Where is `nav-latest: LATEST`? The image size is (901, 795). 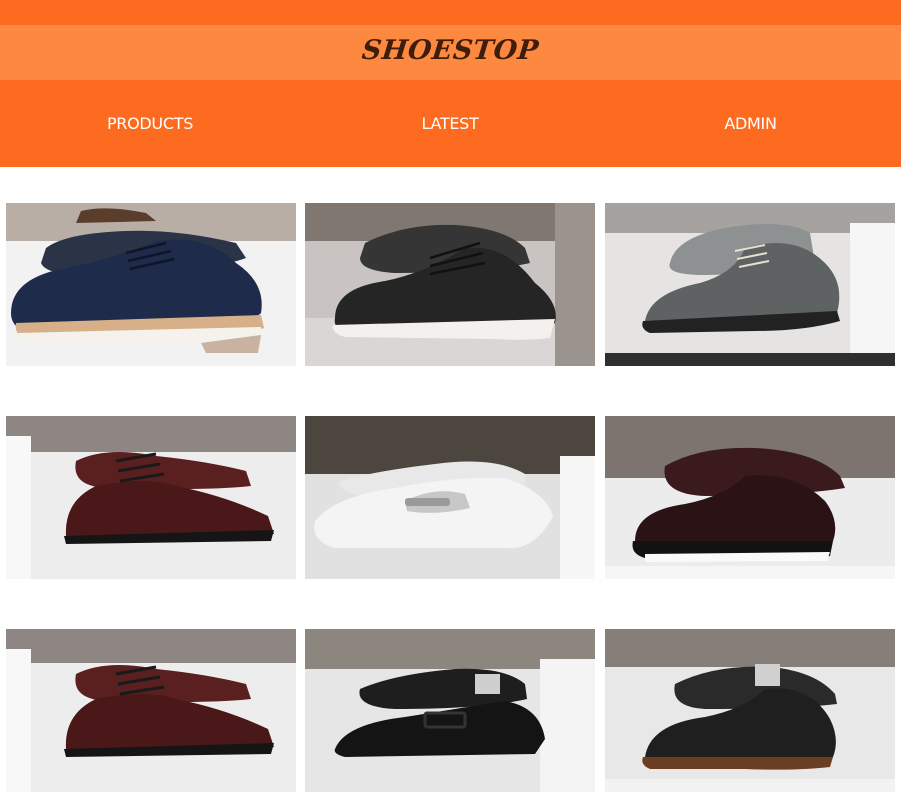
nav-latest: LATEST is located at coordinates (450, 123).